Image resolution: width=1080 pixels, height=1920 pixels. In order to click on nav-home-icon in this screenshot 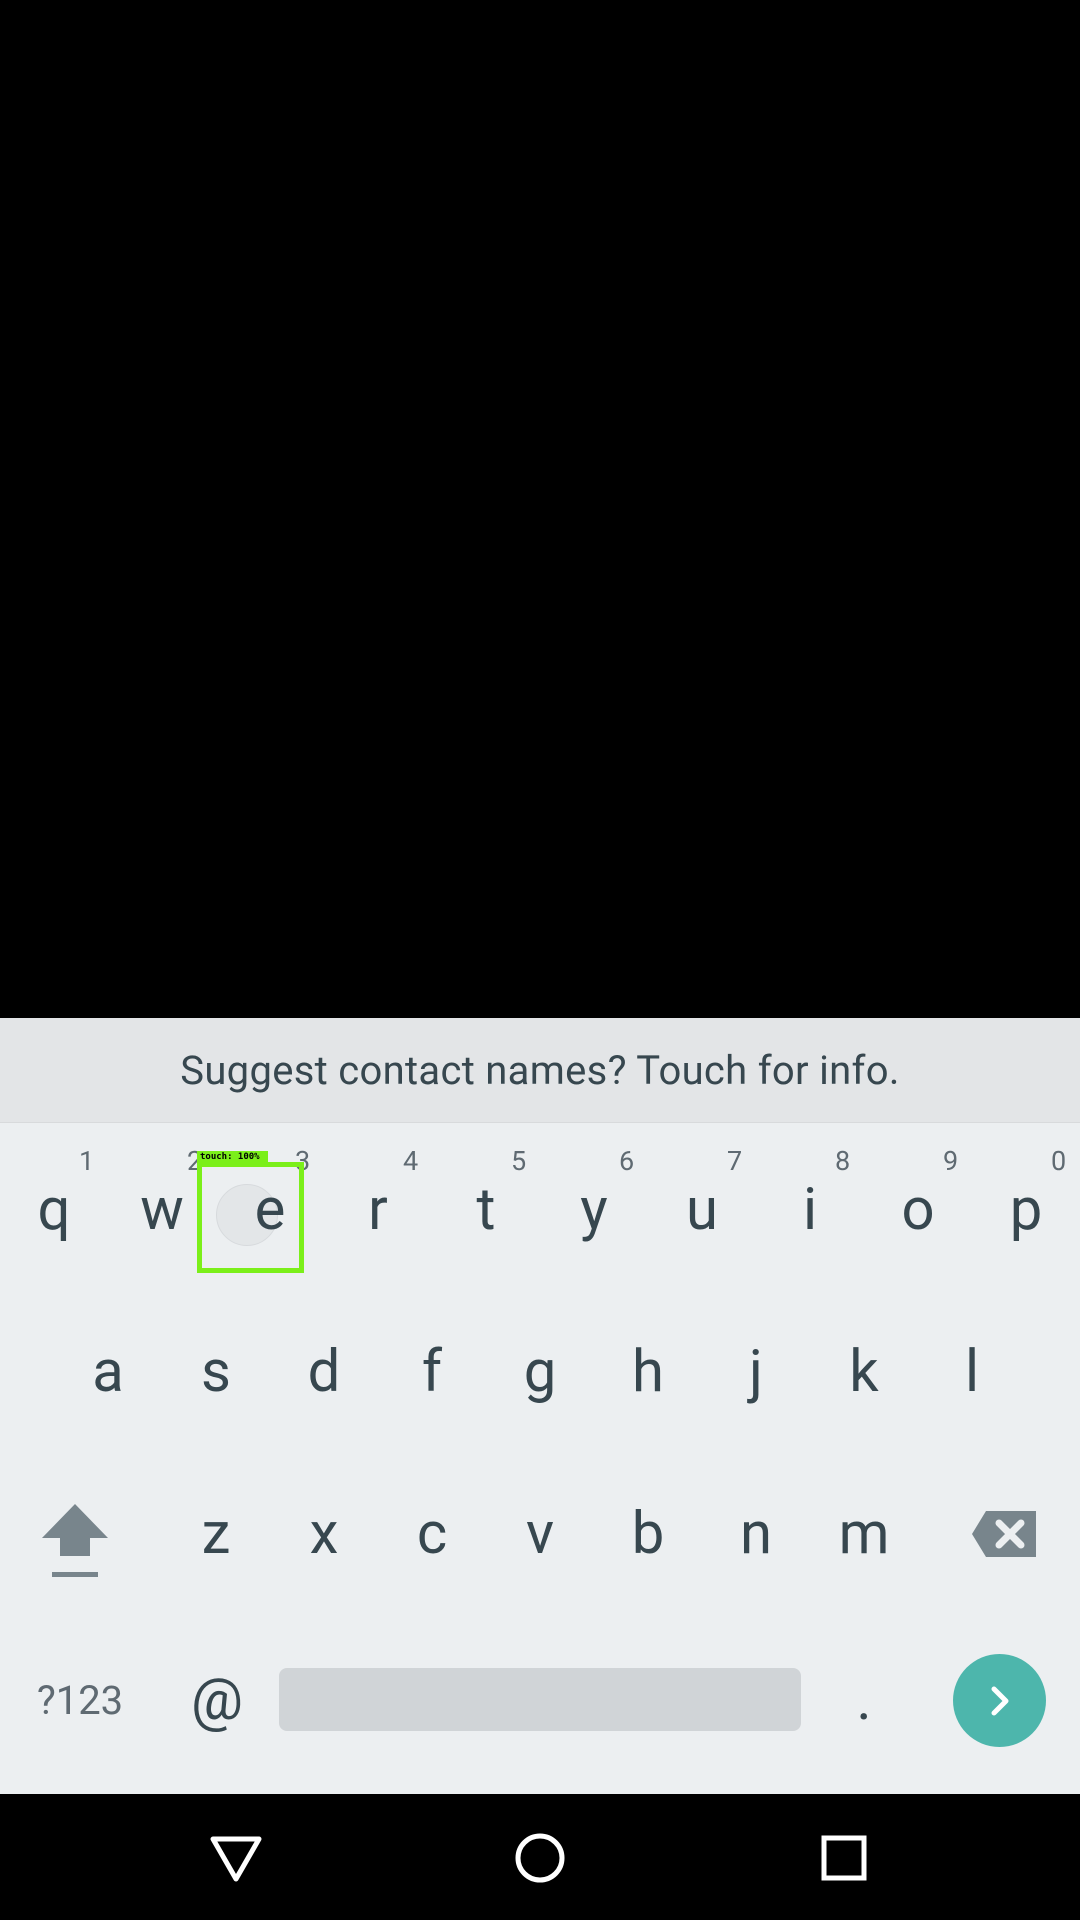, I will do `click(540, 1858)`.